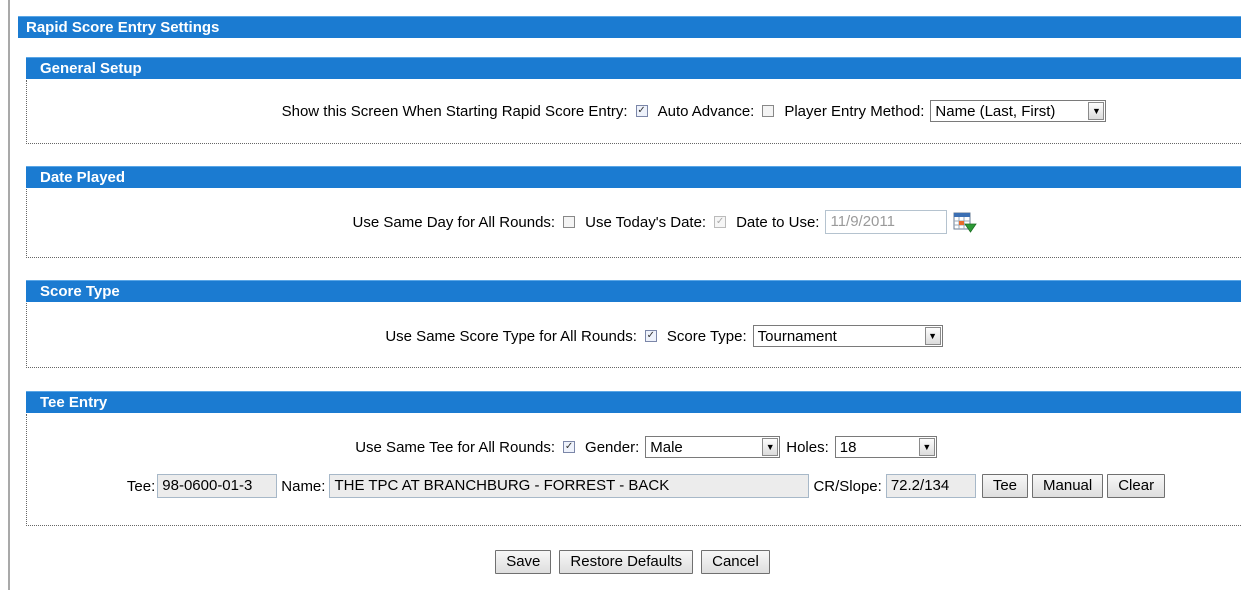 This screenshot has width=1241, height=590. What do you see at coordinates (629, 27) in the screenshot?
I see `page-title: Rapid Score Entry Settings` at bounding box center [629, 27].